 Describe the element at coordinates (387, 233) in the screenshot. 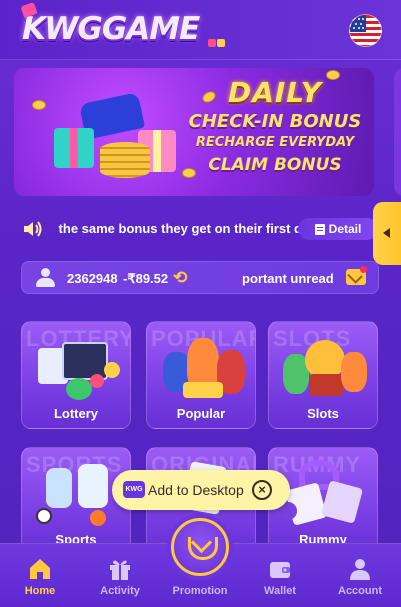

I see `side-drawer-toggle` at that location.